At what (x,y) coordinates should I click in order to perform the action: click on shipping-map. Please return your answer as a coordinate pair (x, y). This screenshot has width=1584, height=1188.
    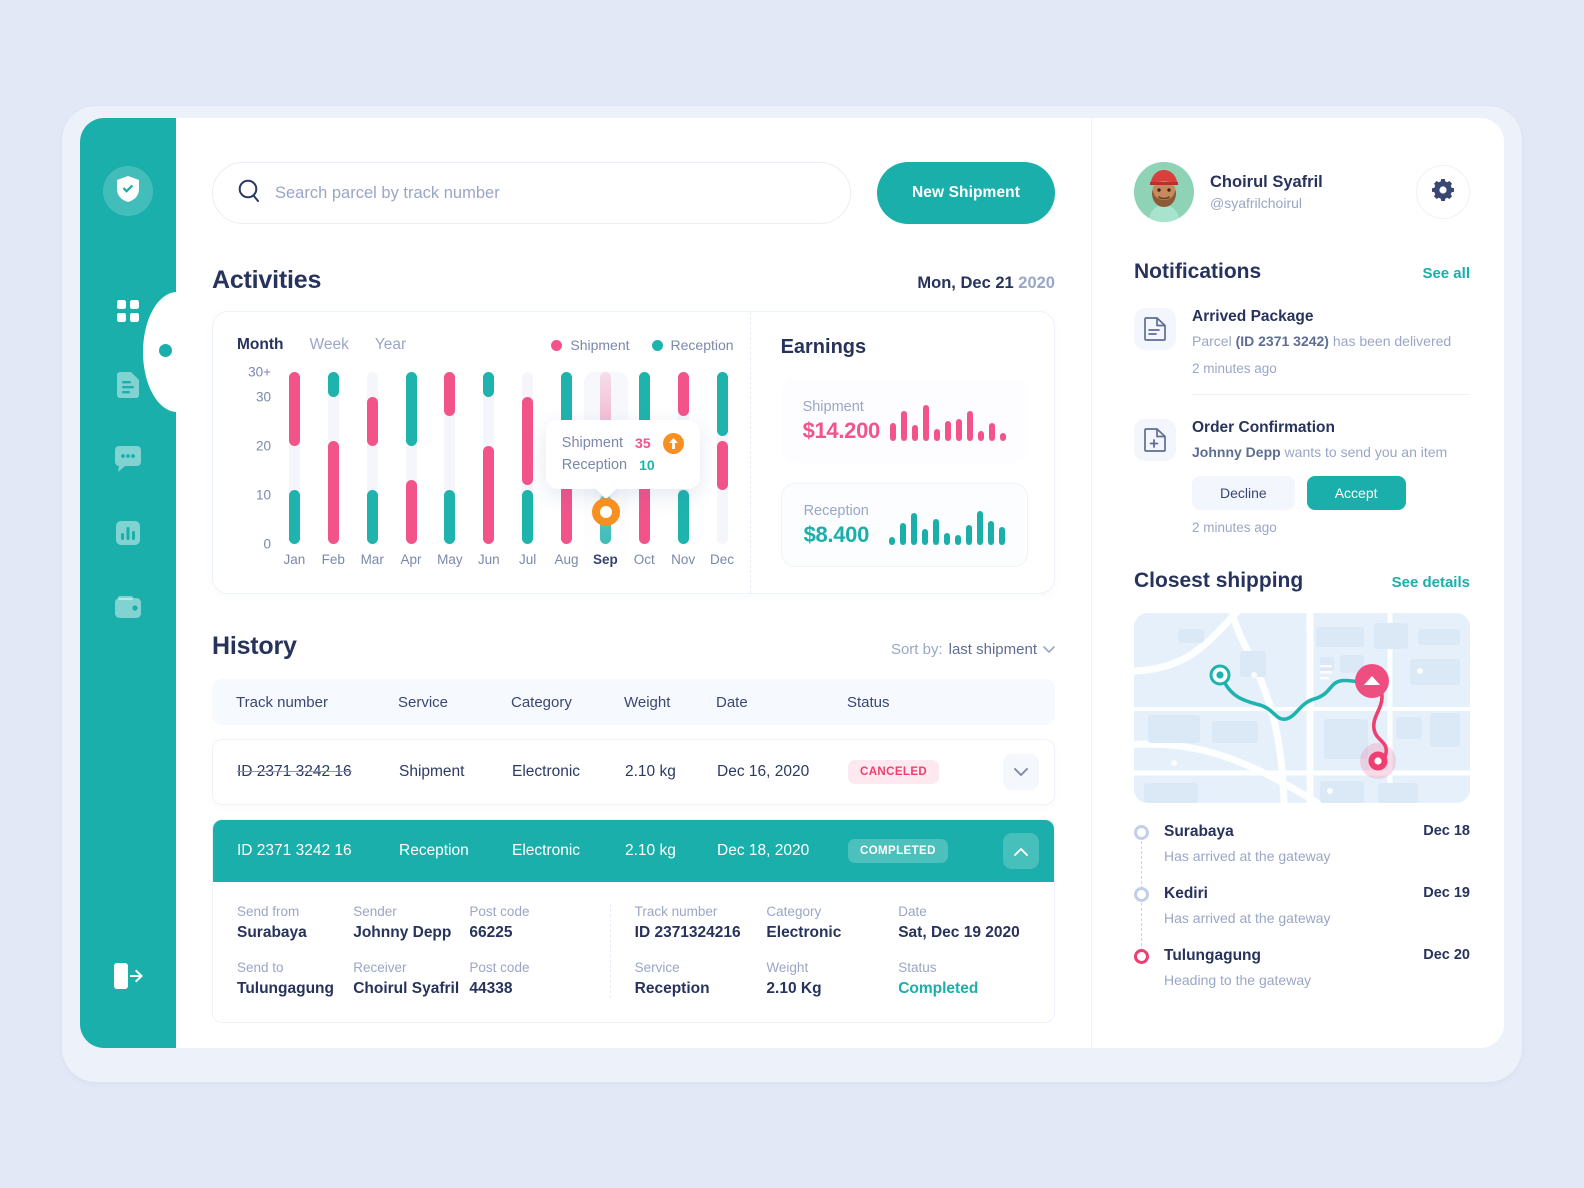
    Looking at the image, I should click on (1302, 708).